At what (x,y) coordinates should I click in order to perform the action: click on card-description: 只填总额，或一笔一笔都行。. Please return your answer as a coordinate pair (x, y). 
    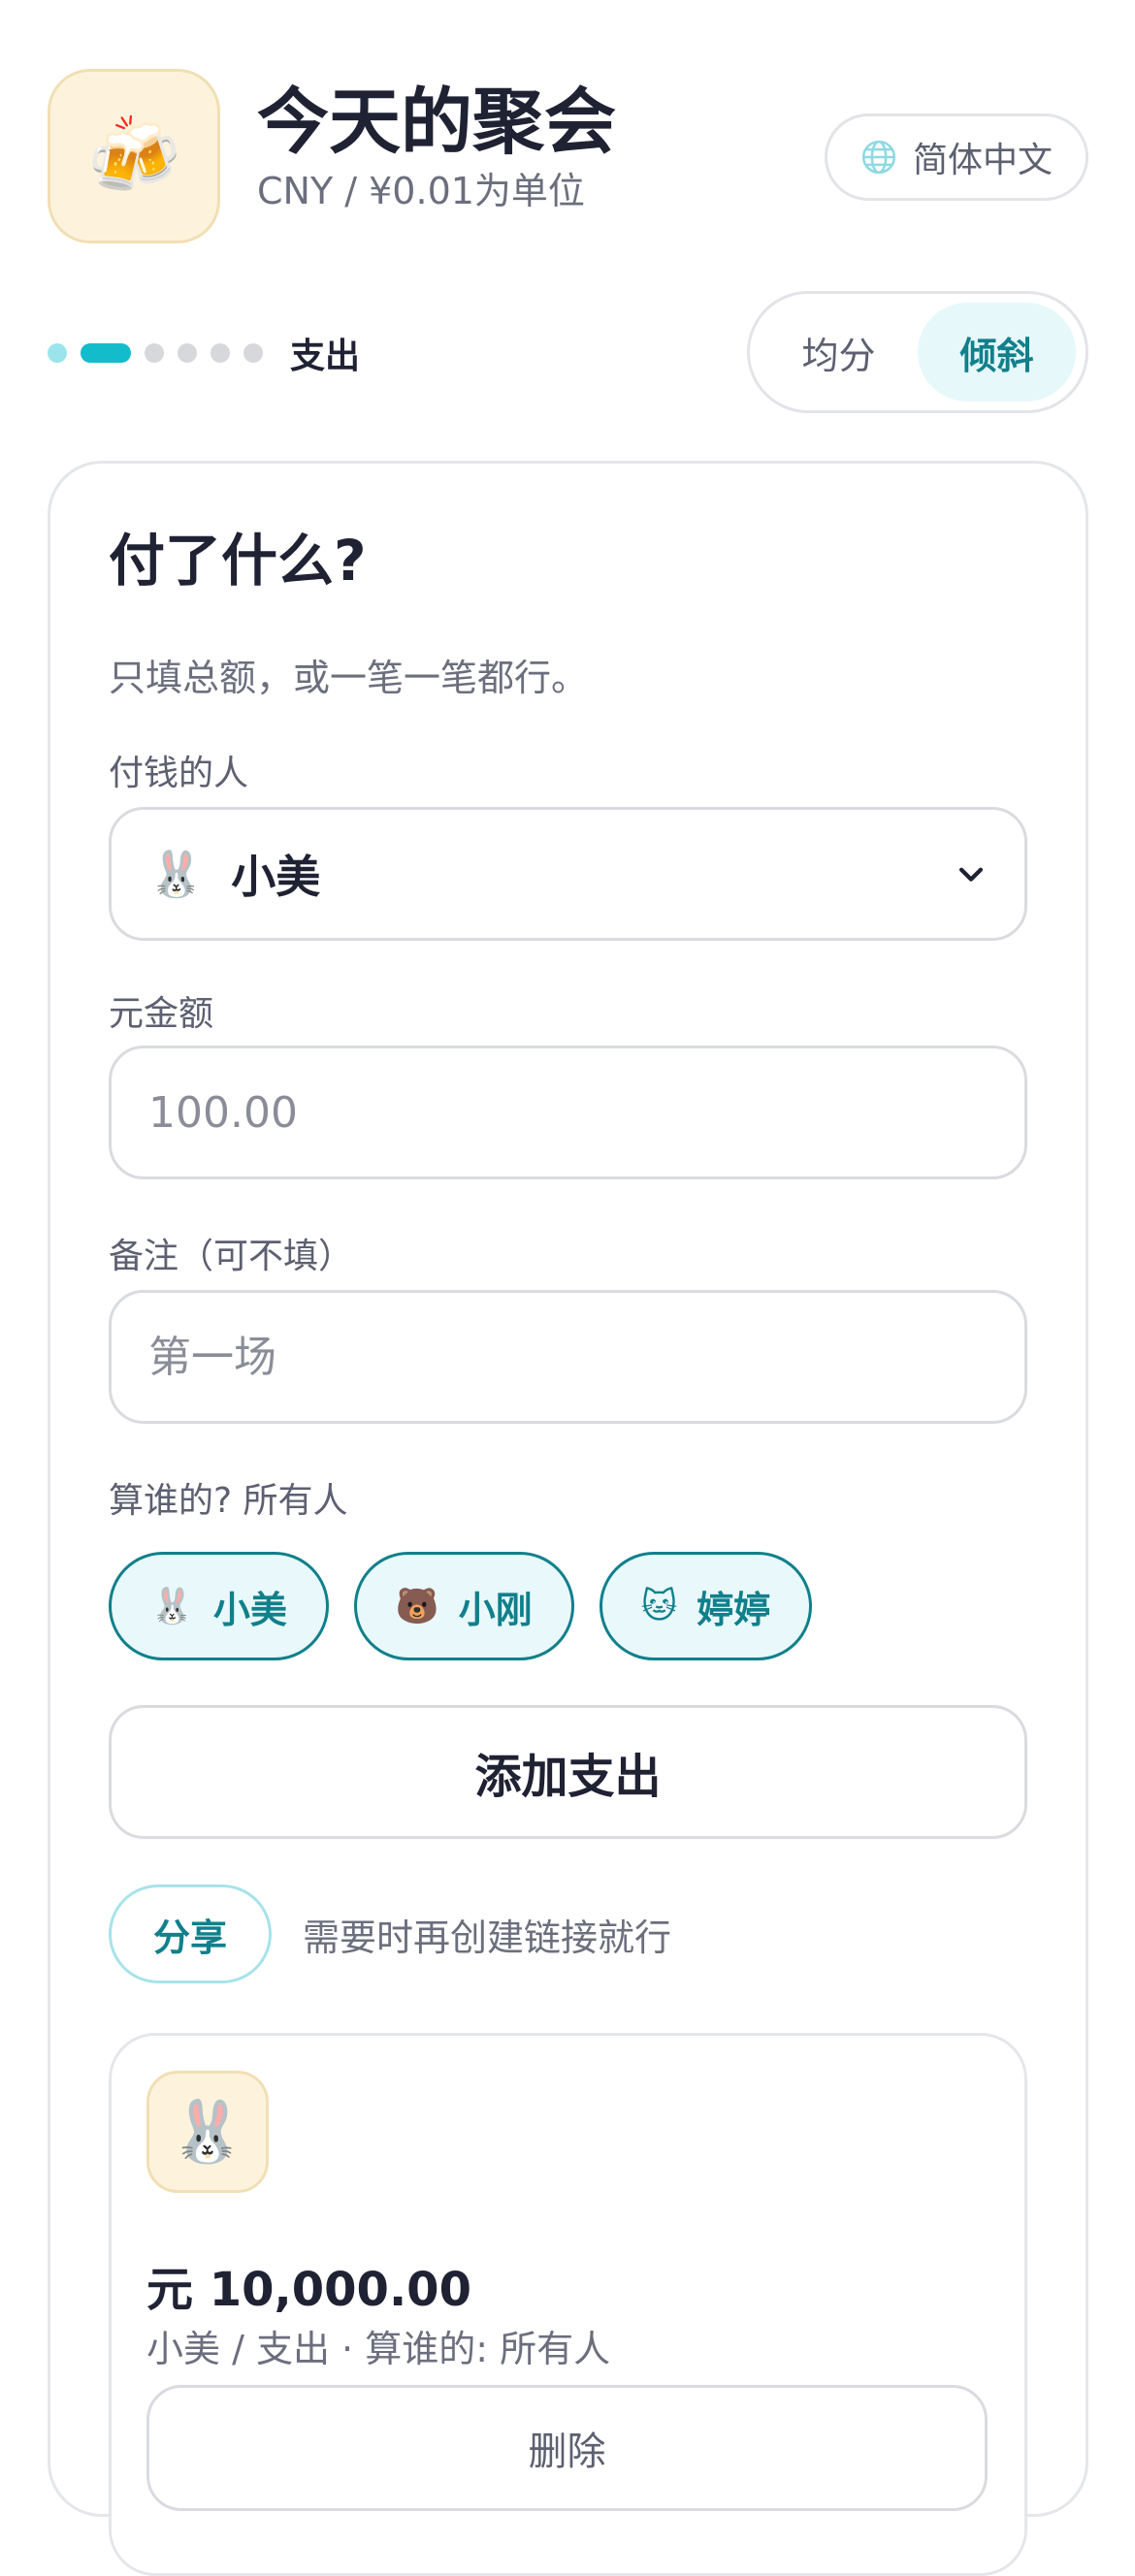
    Looking at the image, I should click on (349, 678).